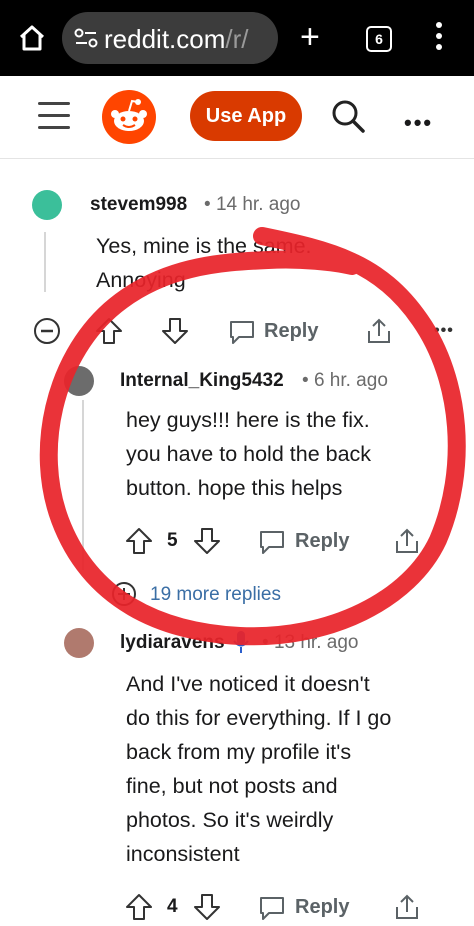 Image resolution: width=474 pixels, height=926 pixels. I want to click on address-bar: reddit.com/r/, so click(170, 38).